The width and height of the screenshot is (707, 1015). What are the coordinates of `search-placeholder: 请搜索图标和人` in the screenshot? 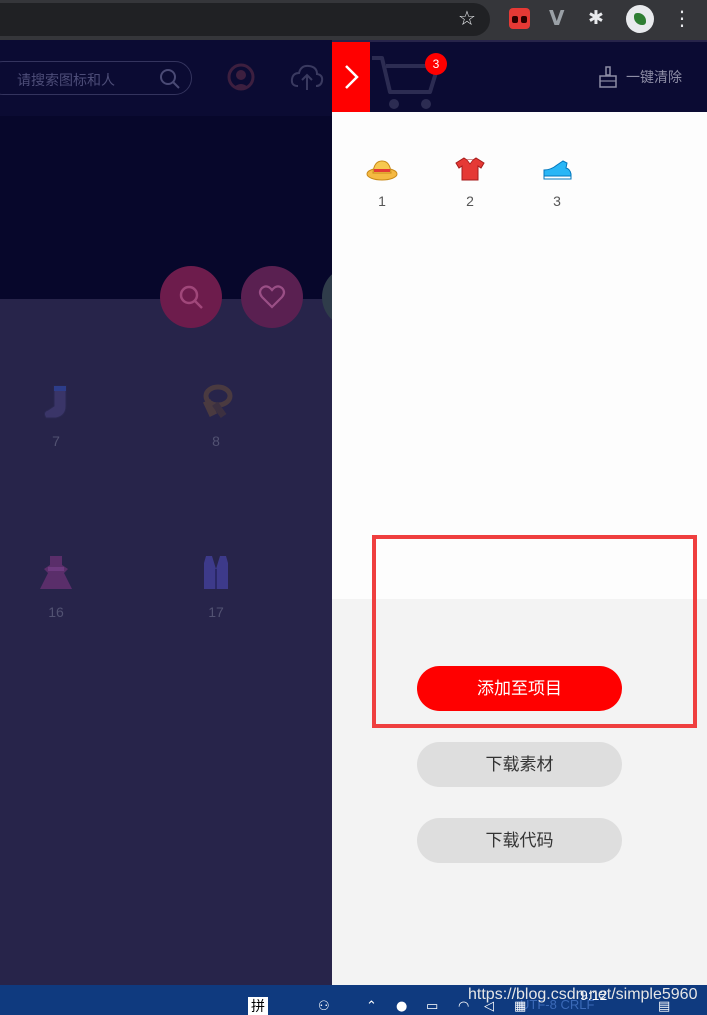 It's located at (66, 80).